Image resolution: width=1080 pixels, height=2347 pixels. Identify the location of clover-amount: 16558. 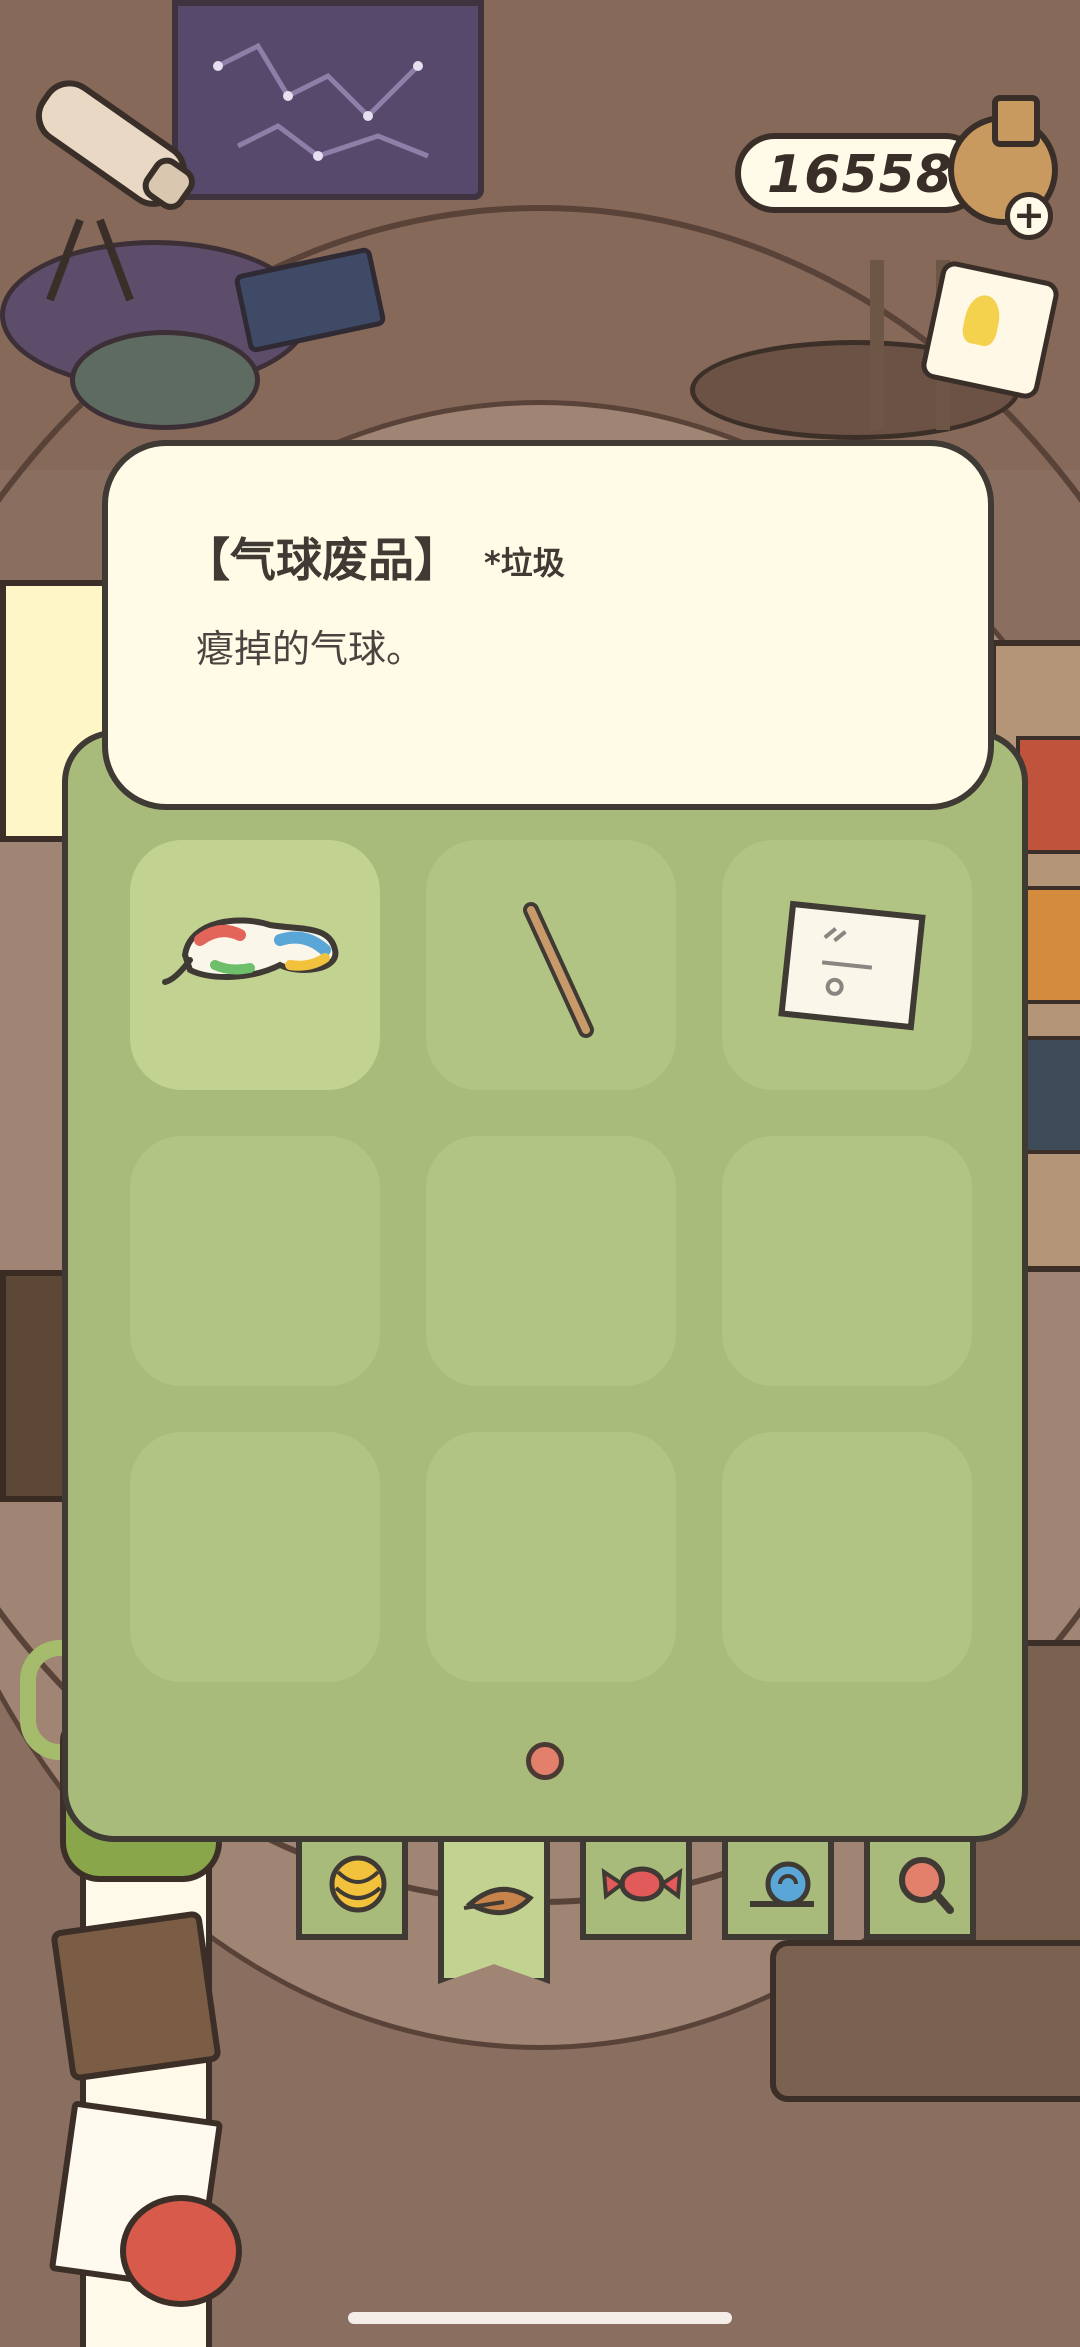
(860, 175).